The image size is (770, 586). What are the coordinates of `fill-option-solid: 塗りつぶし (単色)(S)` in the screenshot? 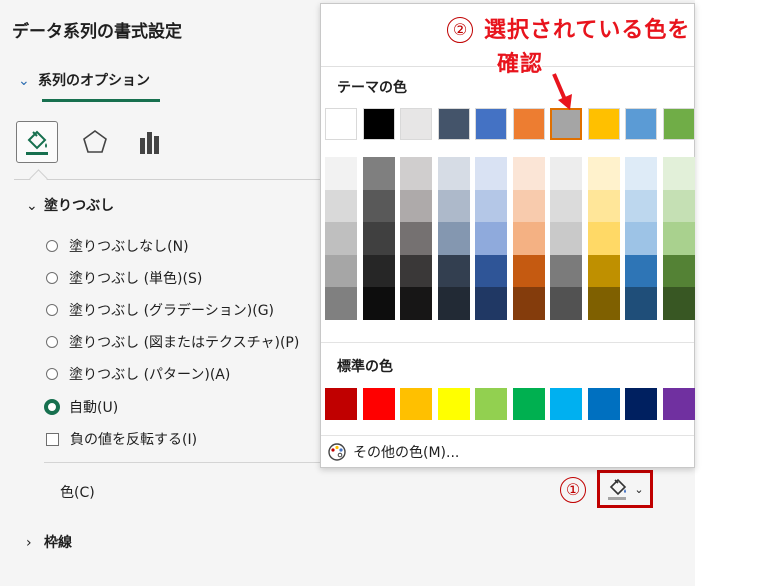 It's located at (124, 278).